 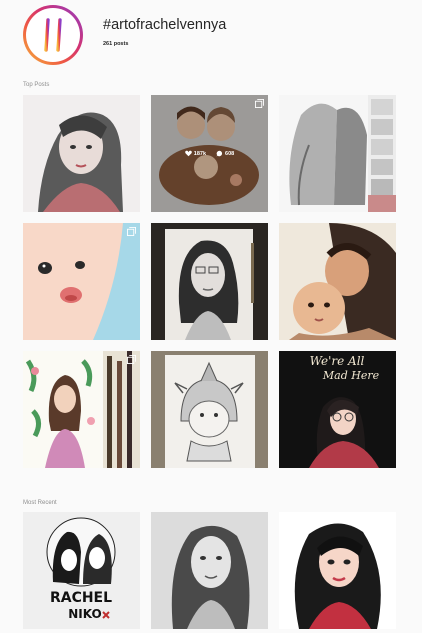 I want to click on post-thumbnail: 187k 608, so click(x=209, y=153).